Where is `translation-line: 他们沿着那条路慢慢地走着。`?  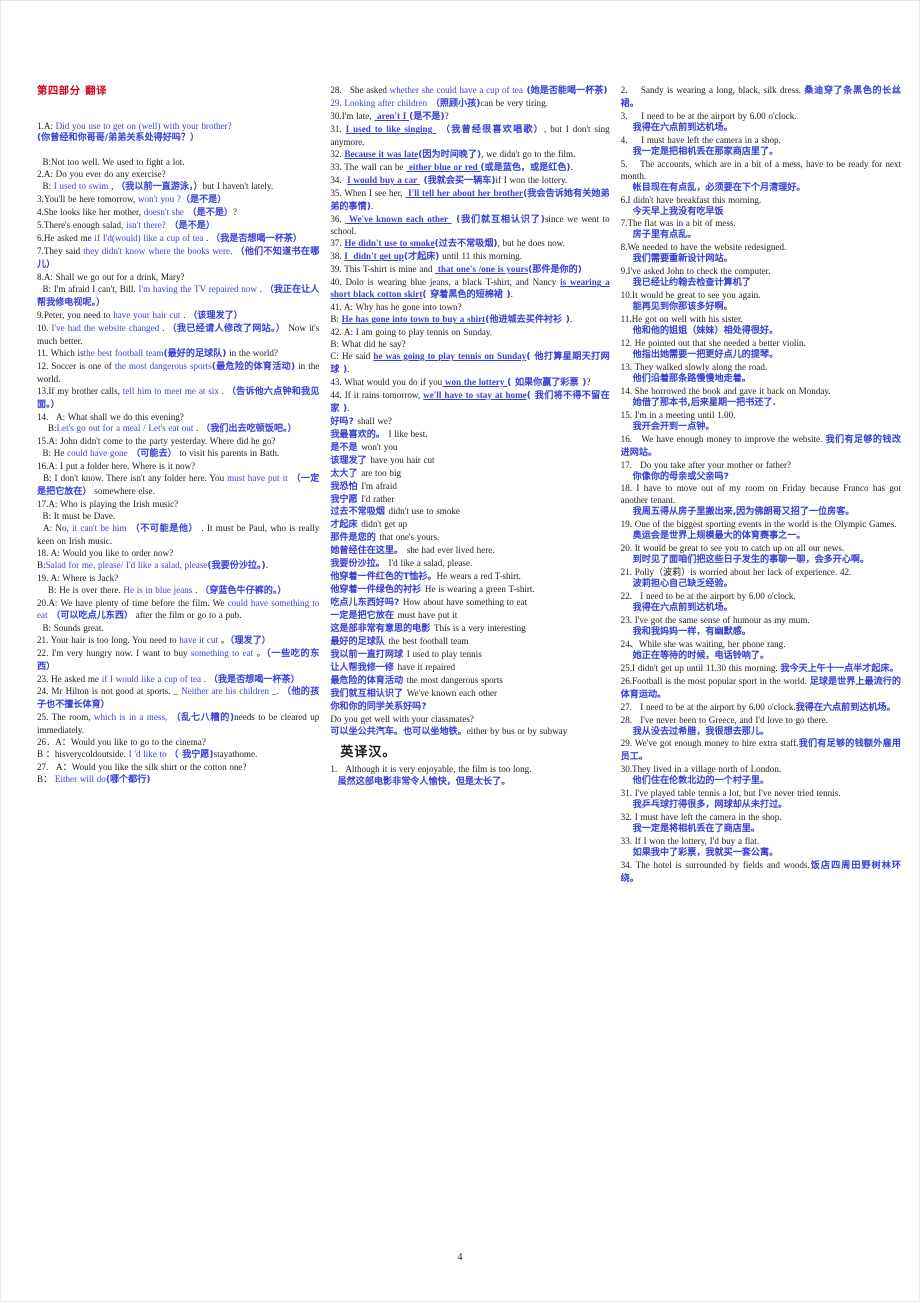 translation-line: 他们沿着那条路慢慢地走着。 is located at coordinates (691, 378).